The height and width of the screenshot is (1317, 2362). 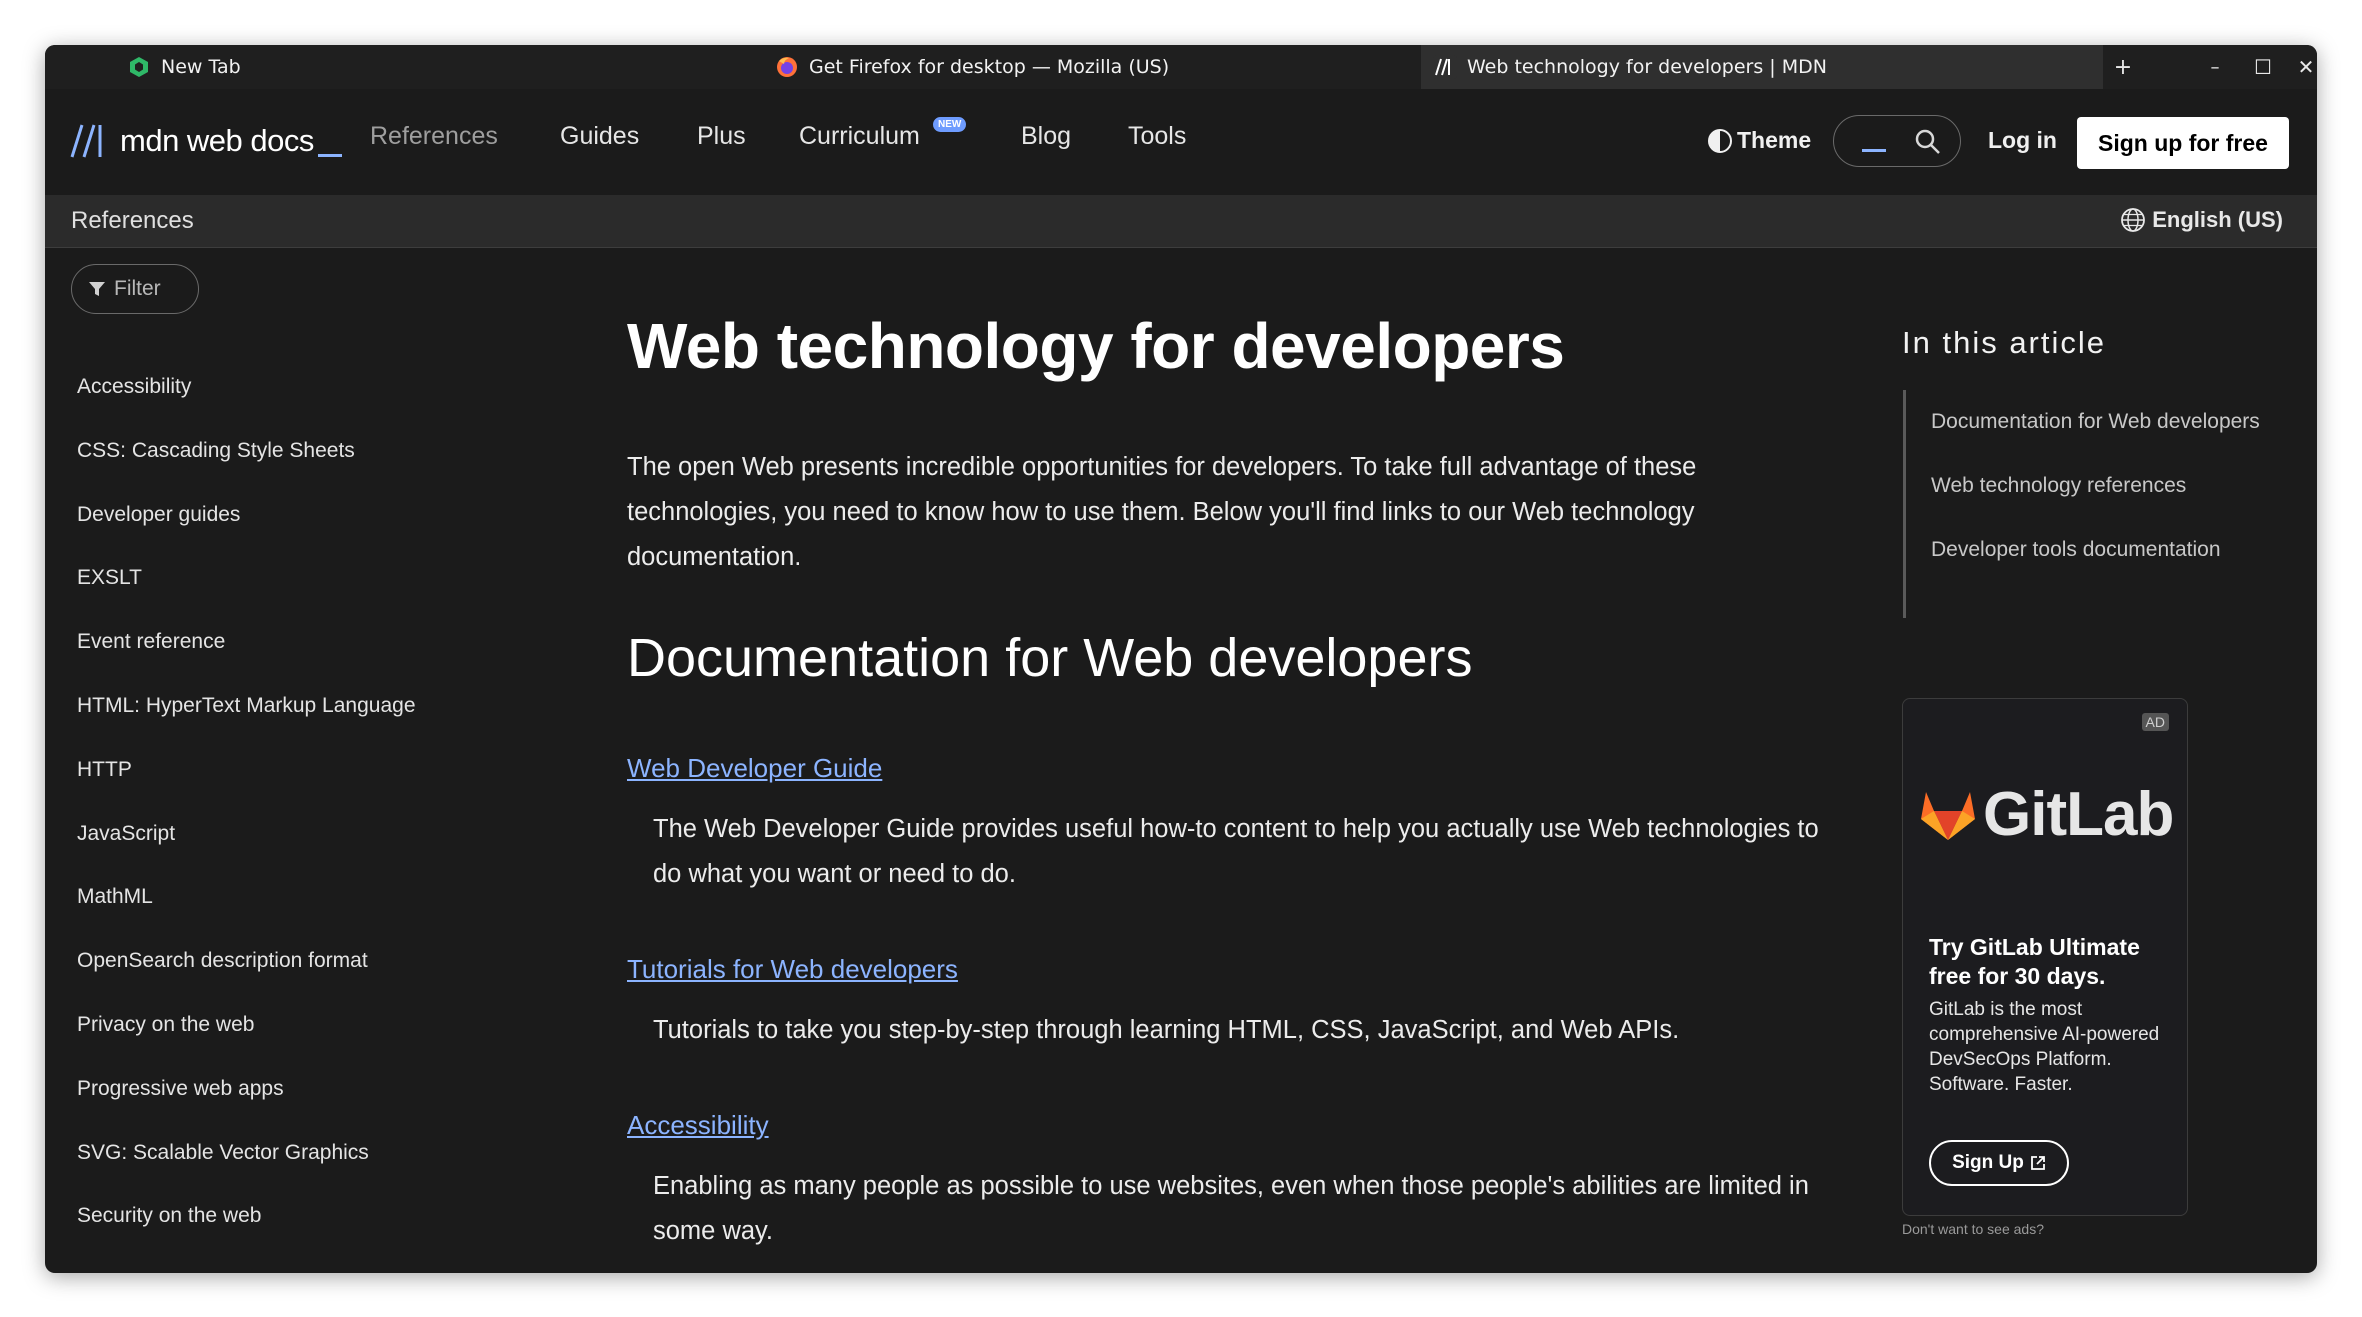 What do you see at coordinates (1647, 67) in the screenshot?
I see `tab-label: Web technology for developers | MDN` at bounding box center [1647, 67].